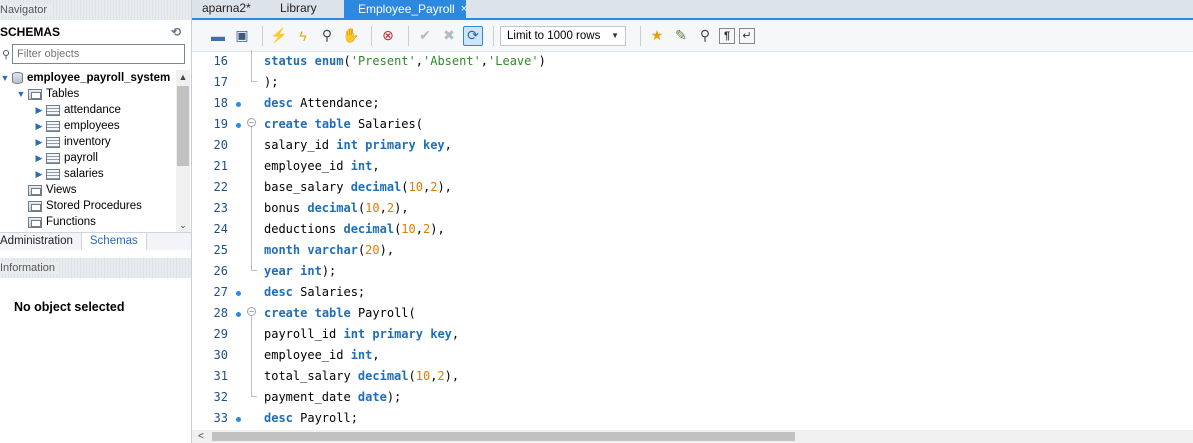 The width and height of the screenshot is (1193, 443). I want to click on execute-current-icon: ϟ, so click(303, 36).